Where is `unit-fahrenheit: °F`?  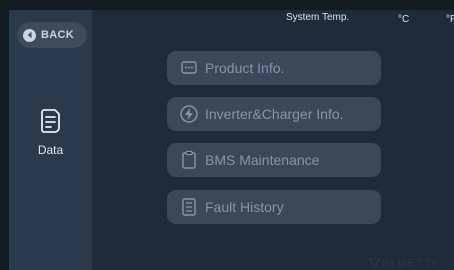
unit-fahrenheit: °F is located at coordinates (450, 19).